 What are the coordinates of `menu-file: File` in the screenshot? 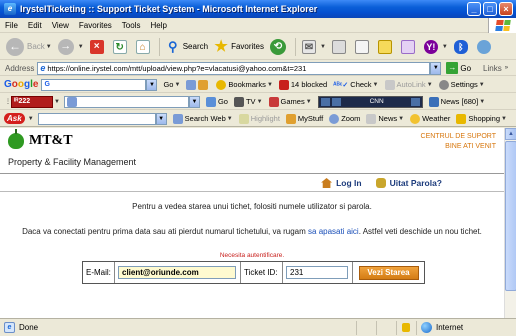 It's located at (11, 25).